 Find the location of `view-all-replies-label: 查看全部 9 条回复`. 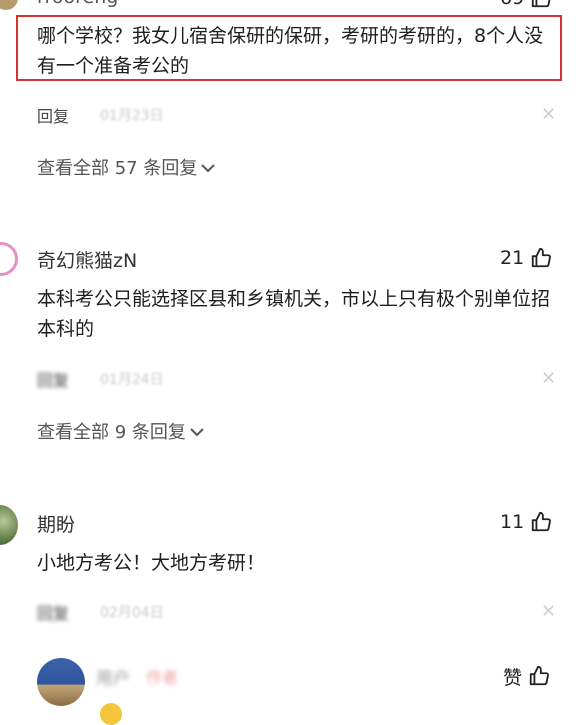

view-all-replies-label: 查看全部 9 条回复 is located at coordinates (111, 432).